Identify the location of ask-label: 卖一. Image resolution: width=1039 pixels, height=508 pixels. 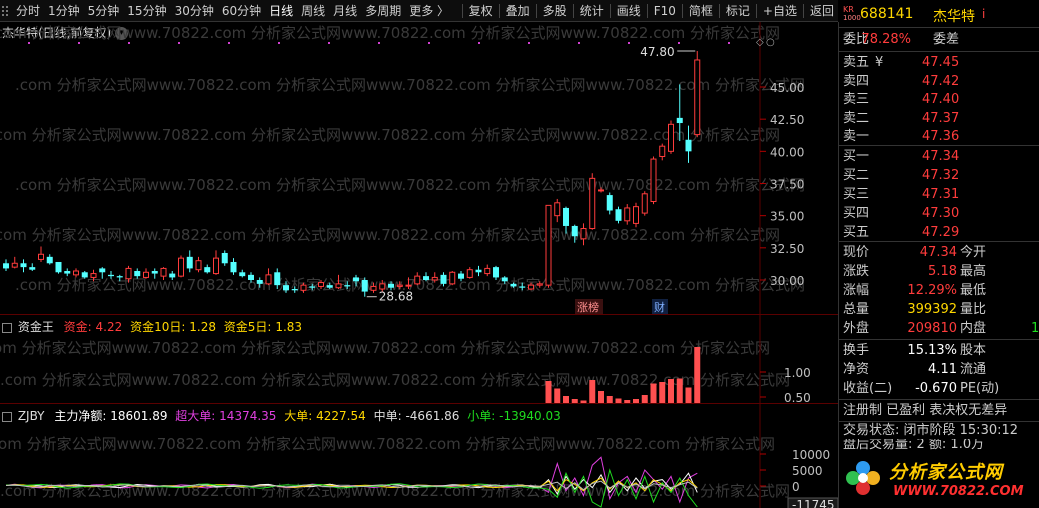
(856, 136).